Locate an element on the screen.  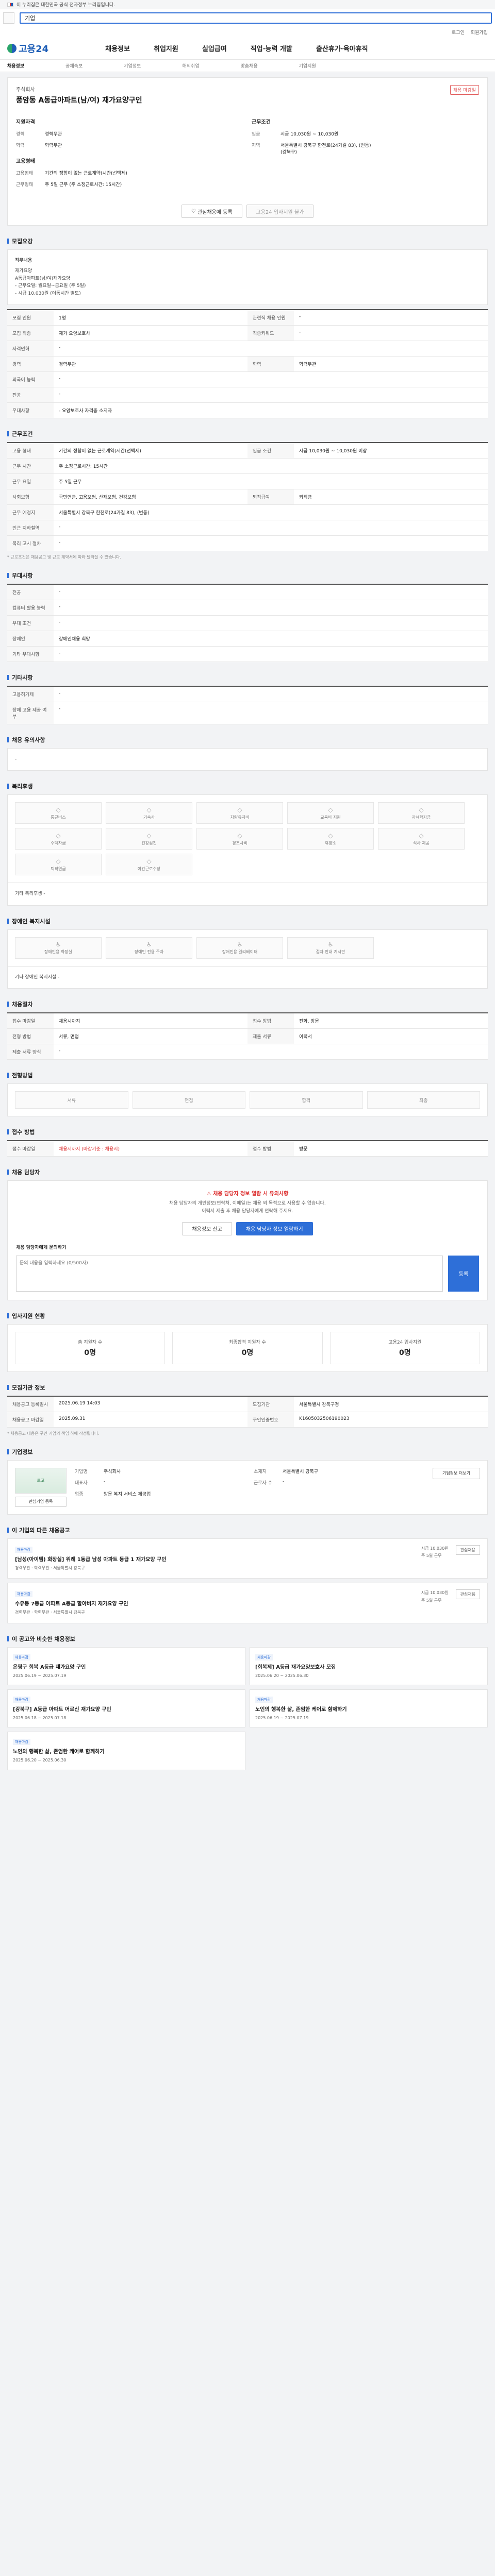
login-link: 로그인 is located at coordinates (458, 32).